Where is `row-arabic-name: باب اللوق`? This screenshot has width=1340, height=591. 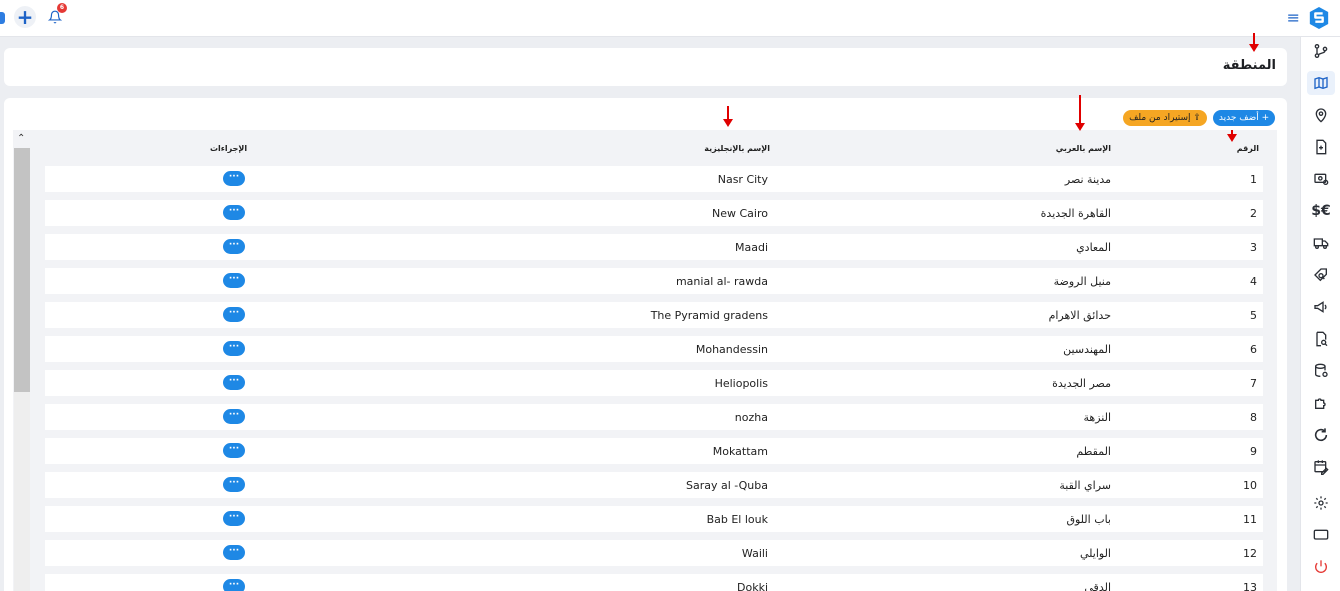
row-arabic-name: باب اللوق is located at coordinates (1088, 519).